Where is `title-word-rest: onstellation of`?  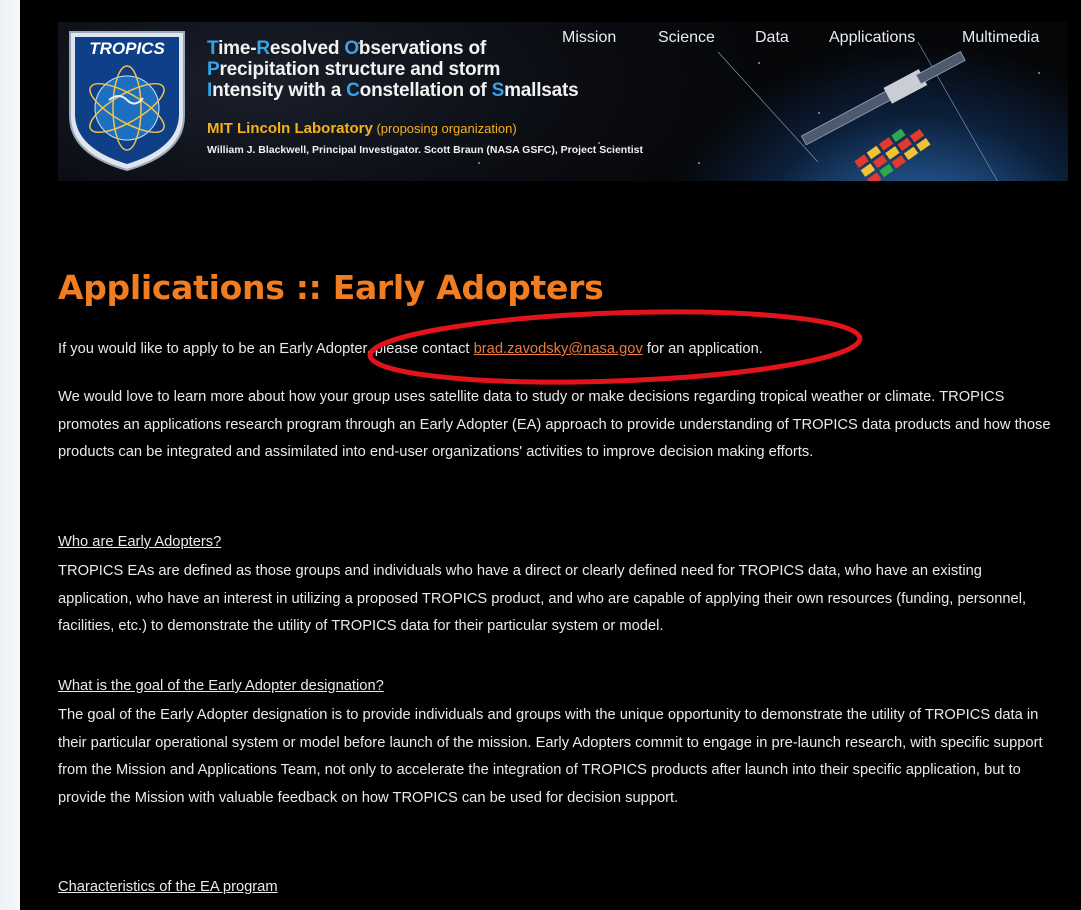
title-word-rest: onstellation of is located at coordinates (425, 90).